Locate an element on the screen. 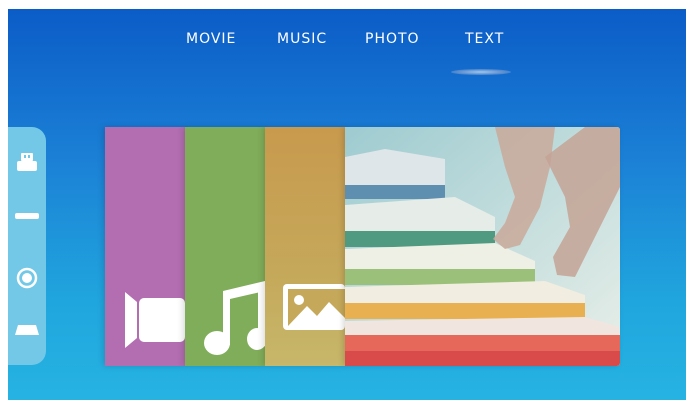 The height and width of the screenshot is (400, 686). card-photo is located at coordinates (305, 246).